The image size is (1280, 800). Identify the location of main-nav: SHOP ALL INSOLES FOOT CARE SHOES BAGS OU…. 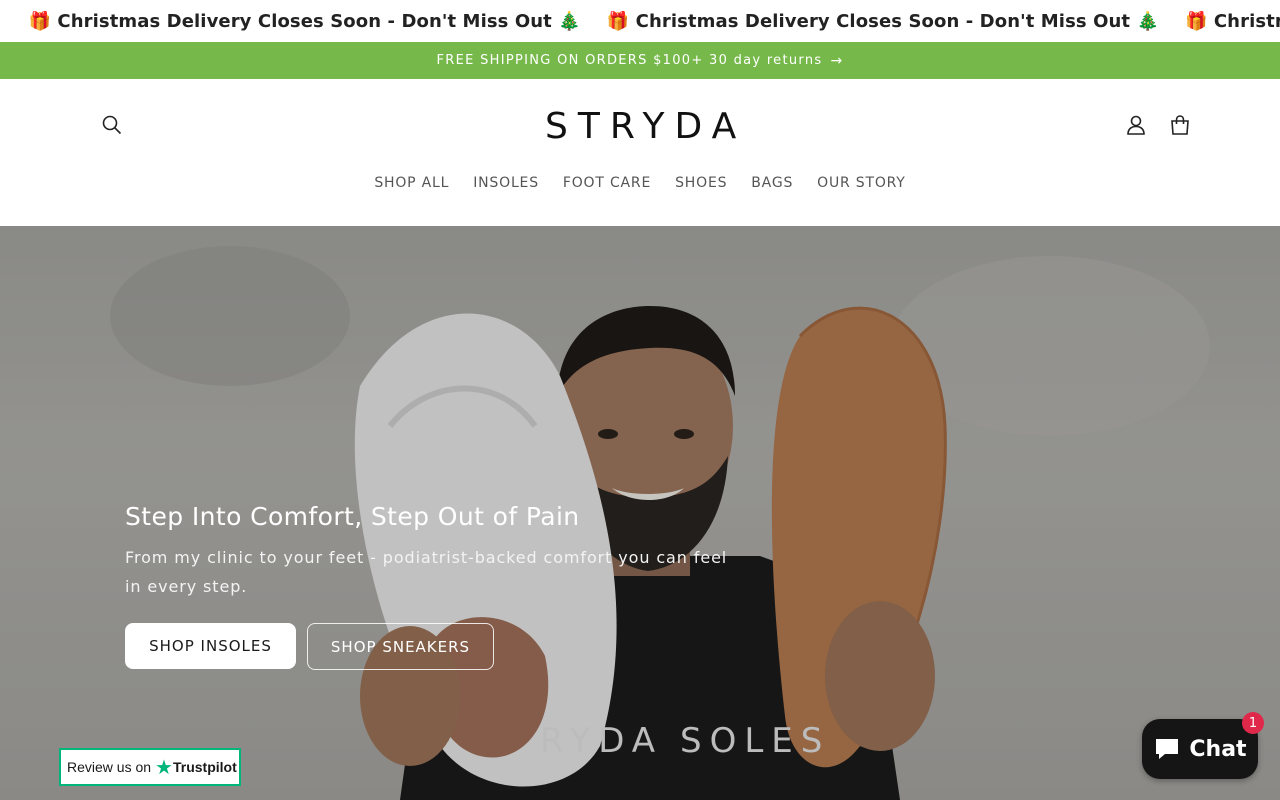
(640, 183).